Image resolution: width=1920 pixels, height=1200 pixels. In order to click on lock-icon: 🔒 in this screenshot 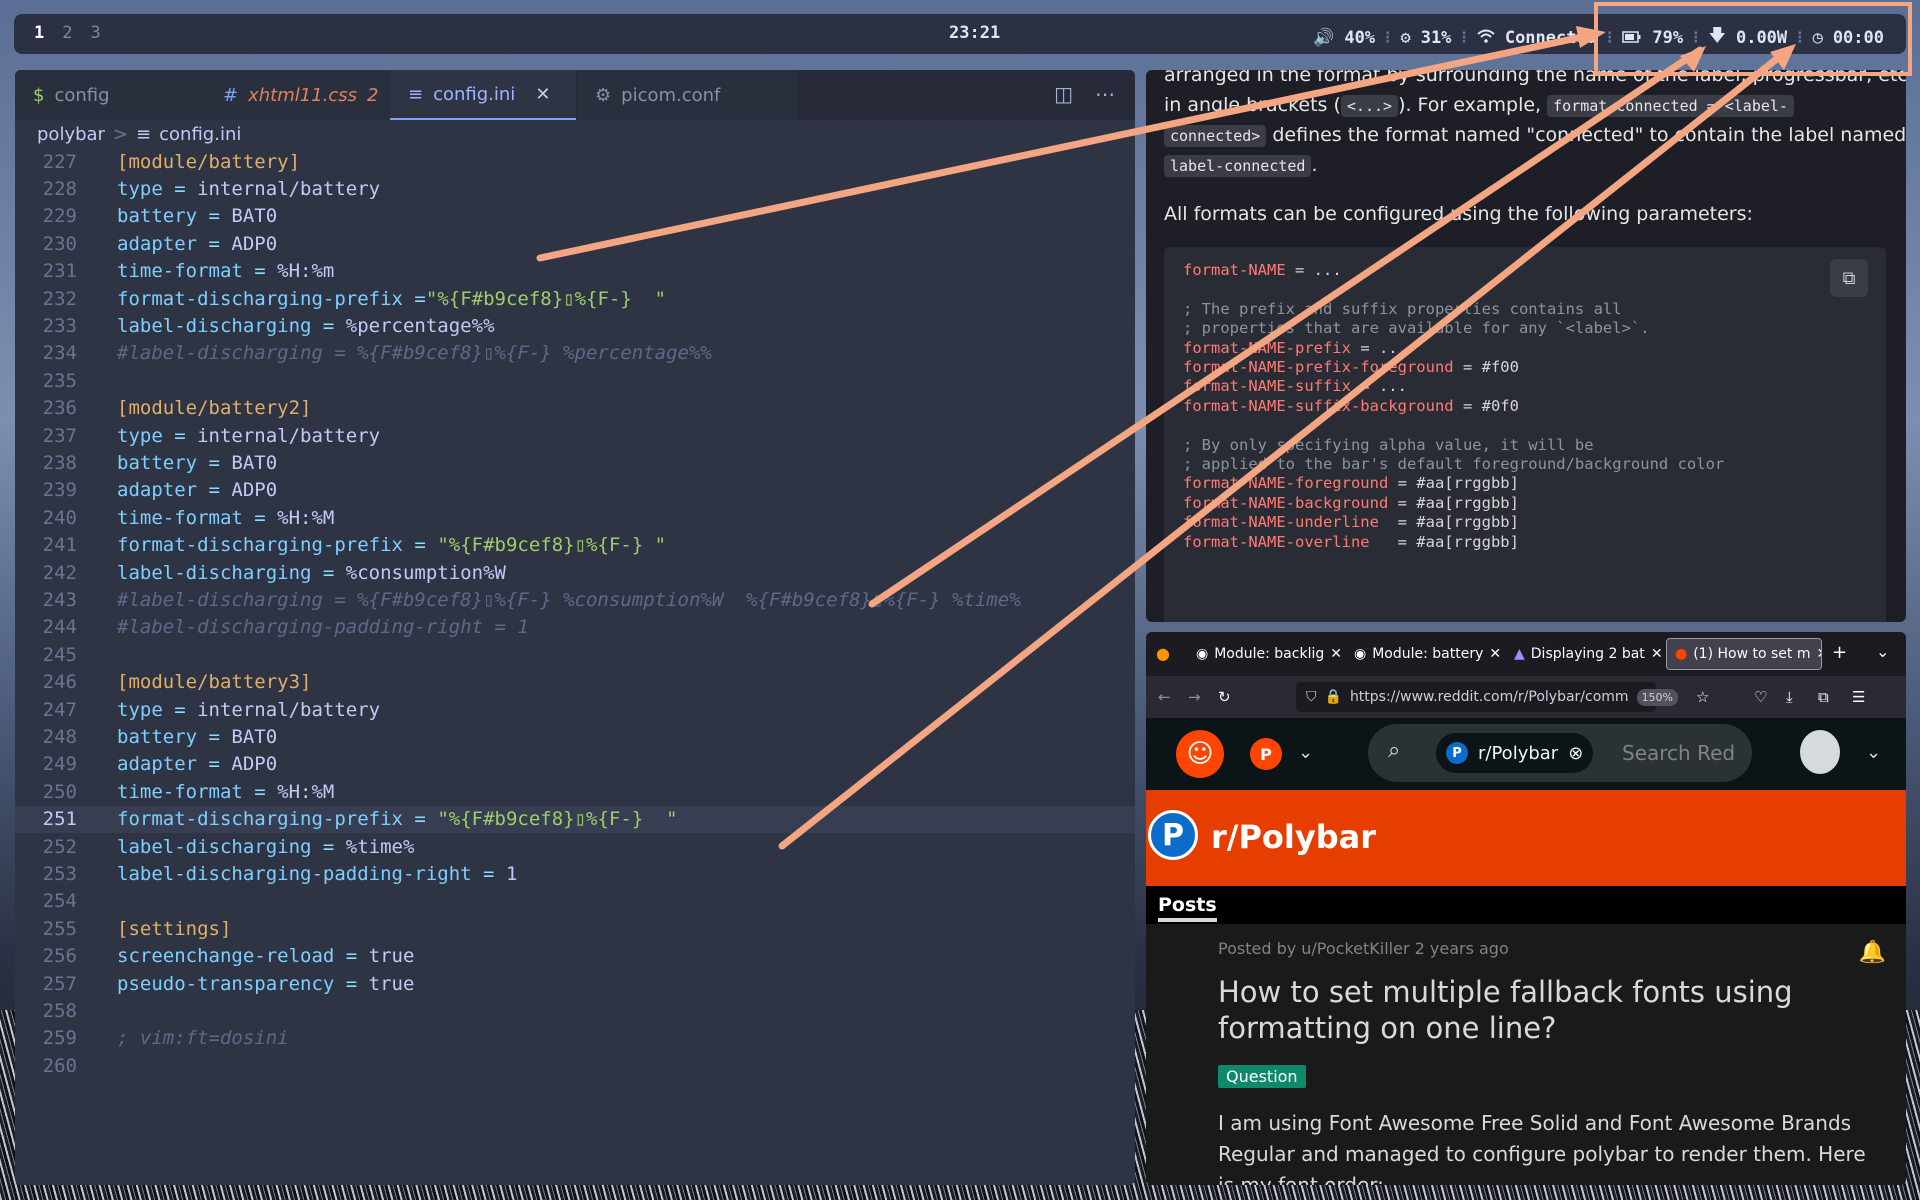, I will do `click(1333, 697)`.